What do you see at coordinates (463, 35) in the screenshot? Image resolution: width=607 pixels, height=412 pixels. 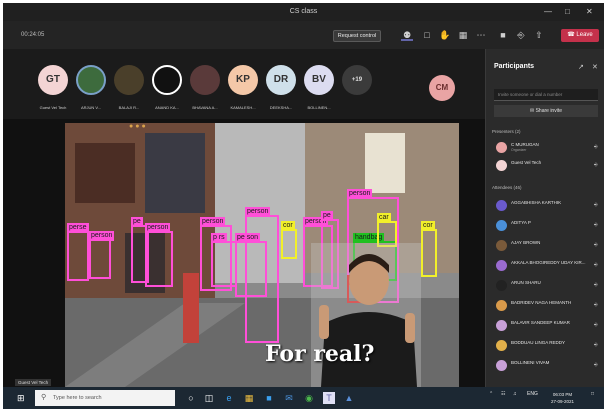 I see `breakout-icon: ▦` at bounding box center [463, 35].